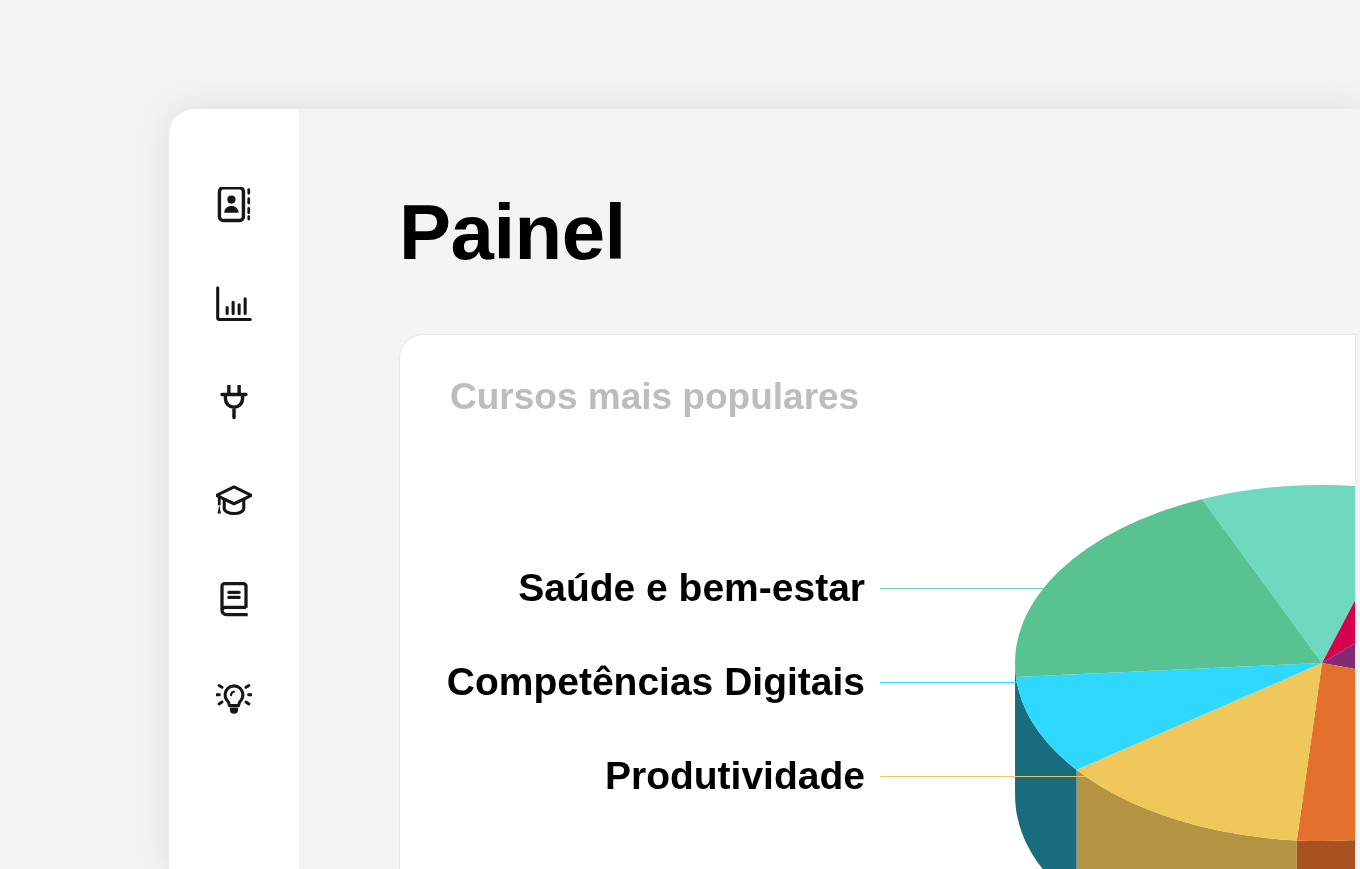 Image resolution: width=1360 pixels, height=869 pixels. I want to click on lightbulb-icon, so click(234, 699).